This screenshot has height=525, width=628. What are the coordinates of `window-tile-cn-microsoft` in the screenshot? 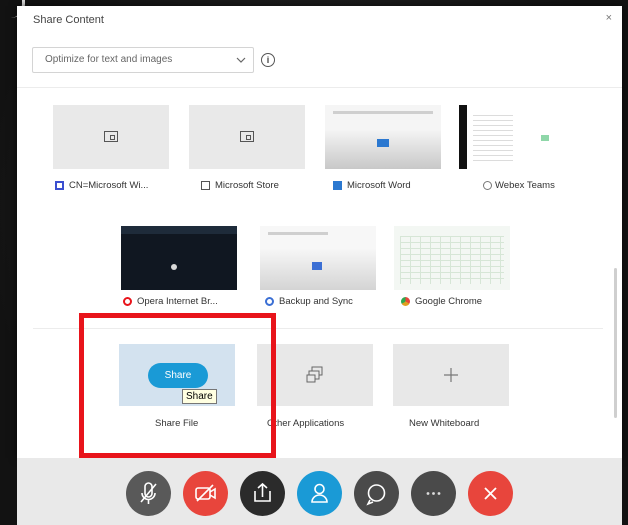 It's located at (111, 137).